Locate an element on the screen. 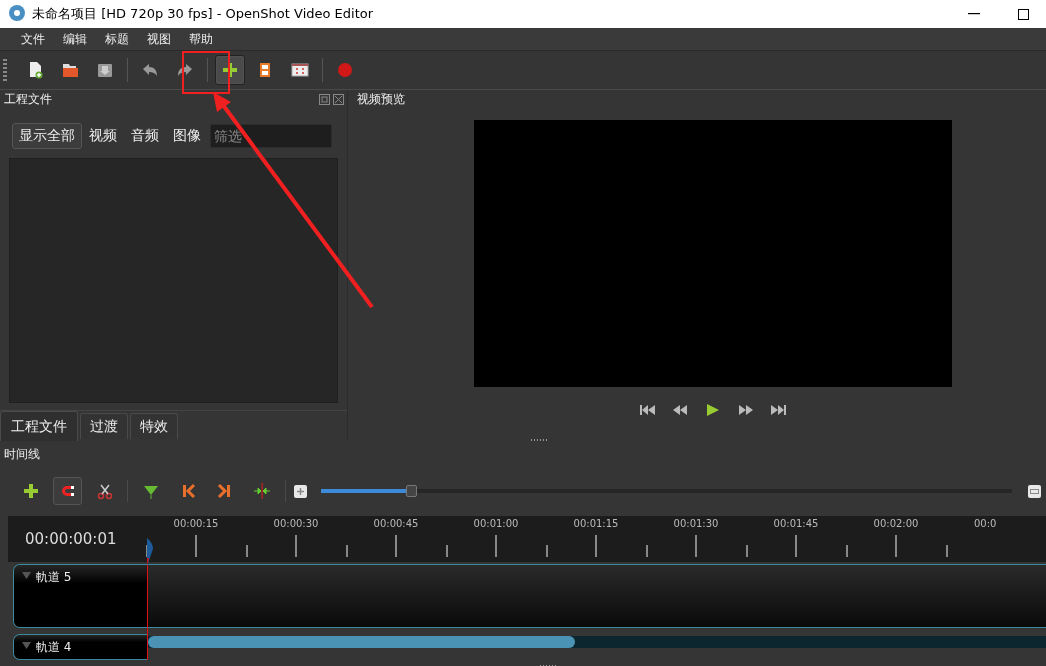 This screenshot has height=666, width=1046. ruler-label: 00:01:00 is located at coordinates (496, 523).